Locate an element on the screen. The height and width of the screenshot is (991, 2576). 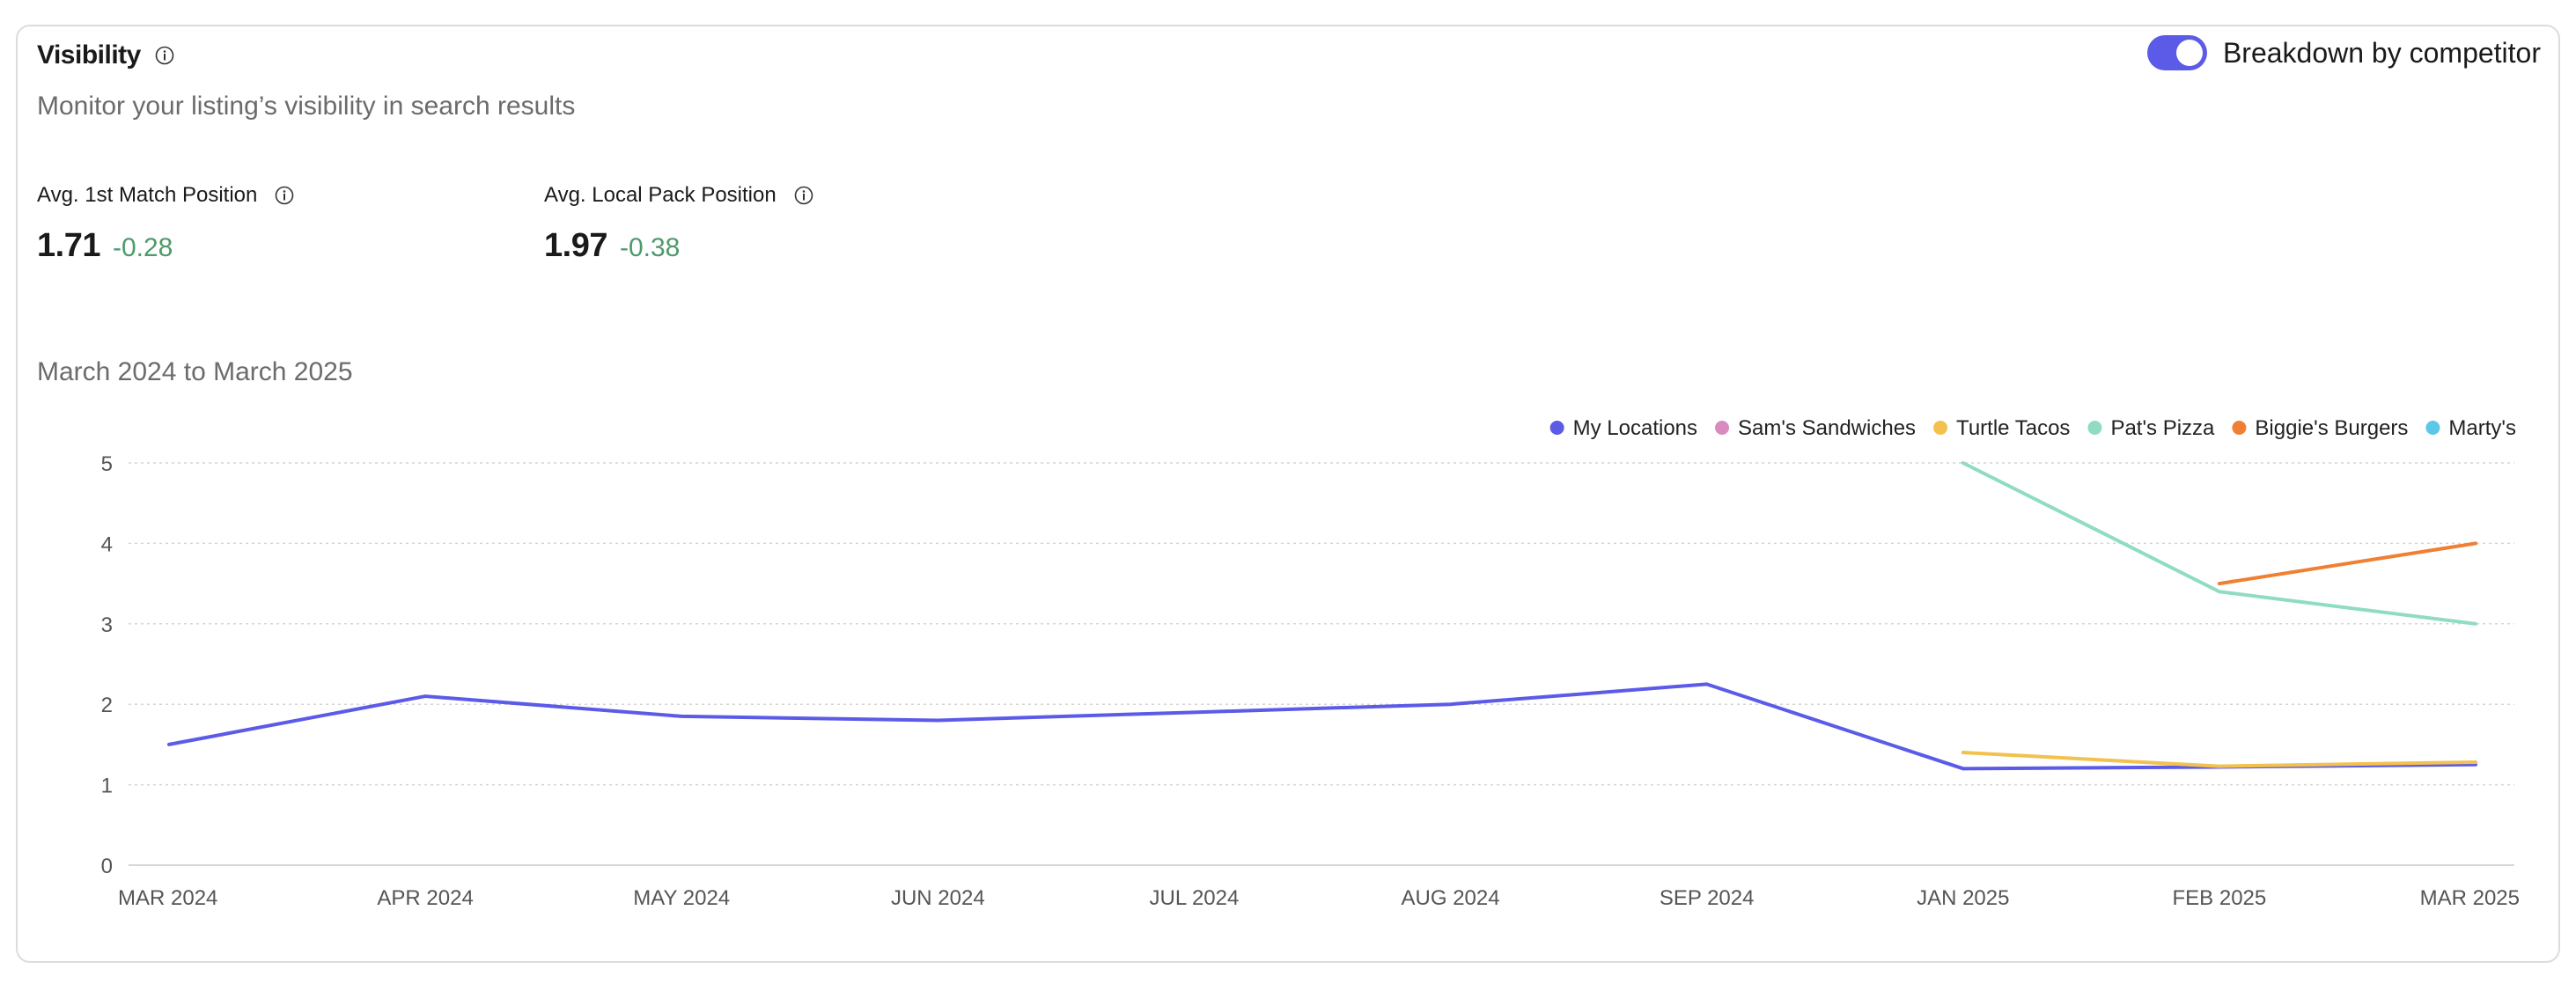
legend-label: Pat's Pizza is located at coordinates (2163, 428).